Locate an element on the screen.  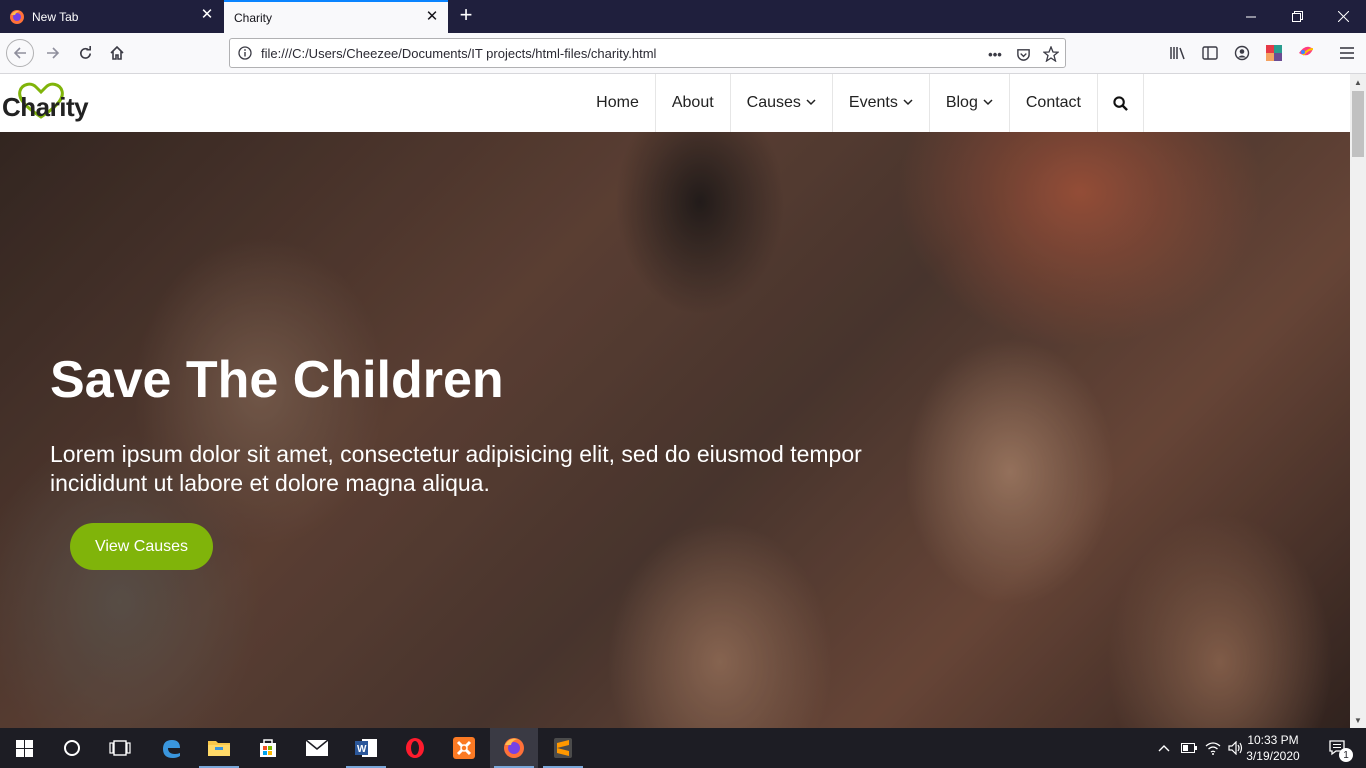
account-icon is located at coordinates (1242, 53).